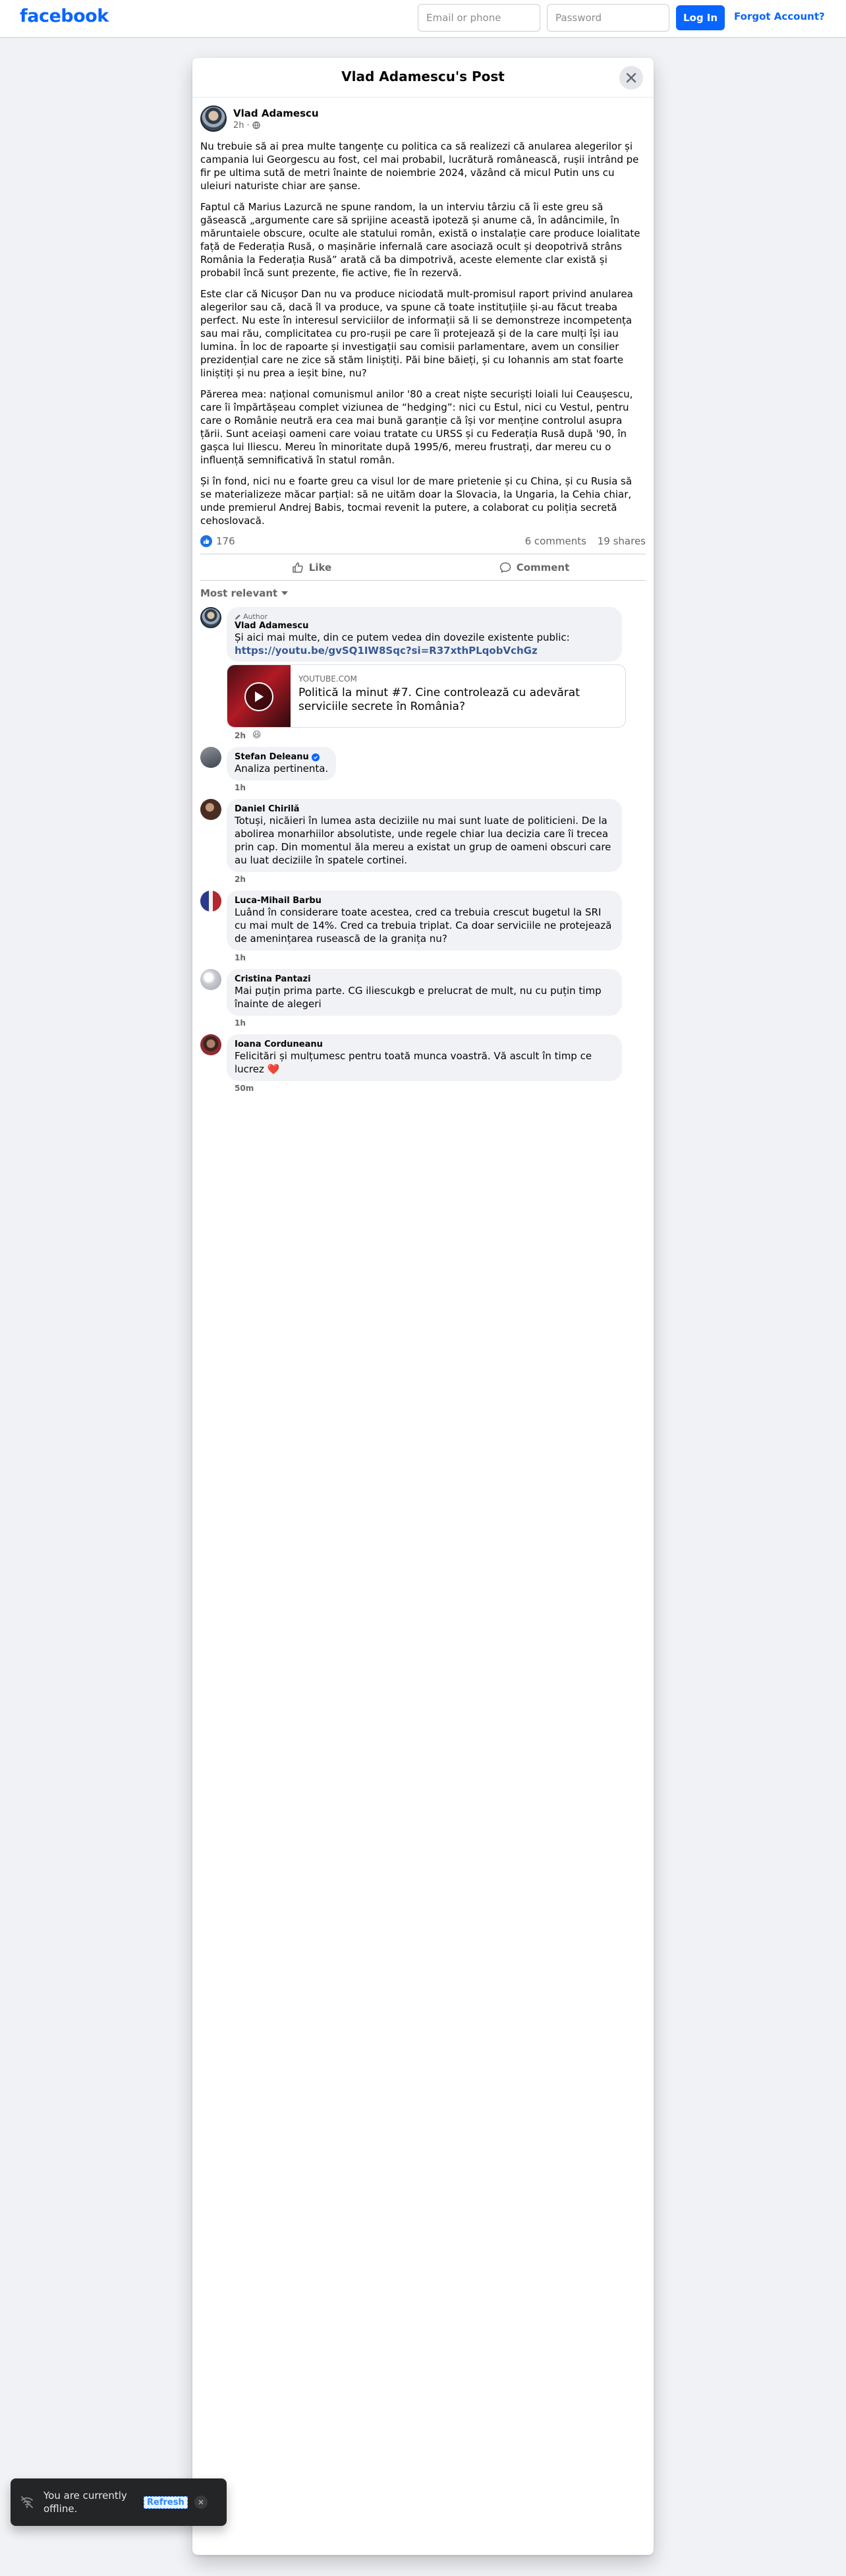 This screenshot has width=846, height=2576. What do you see at coordinates (285, 593) in the screenshot?
I see `caret-down-icon` at bounding box center [285, 593].